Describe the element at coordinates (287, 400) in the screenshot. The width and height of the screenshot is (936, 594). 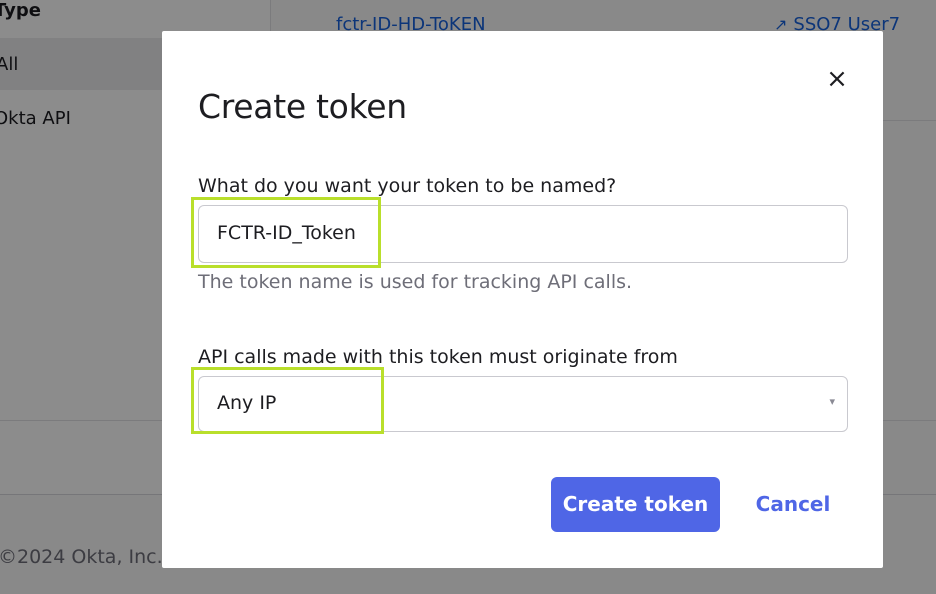
I see `origin-select-highlight` at that location.